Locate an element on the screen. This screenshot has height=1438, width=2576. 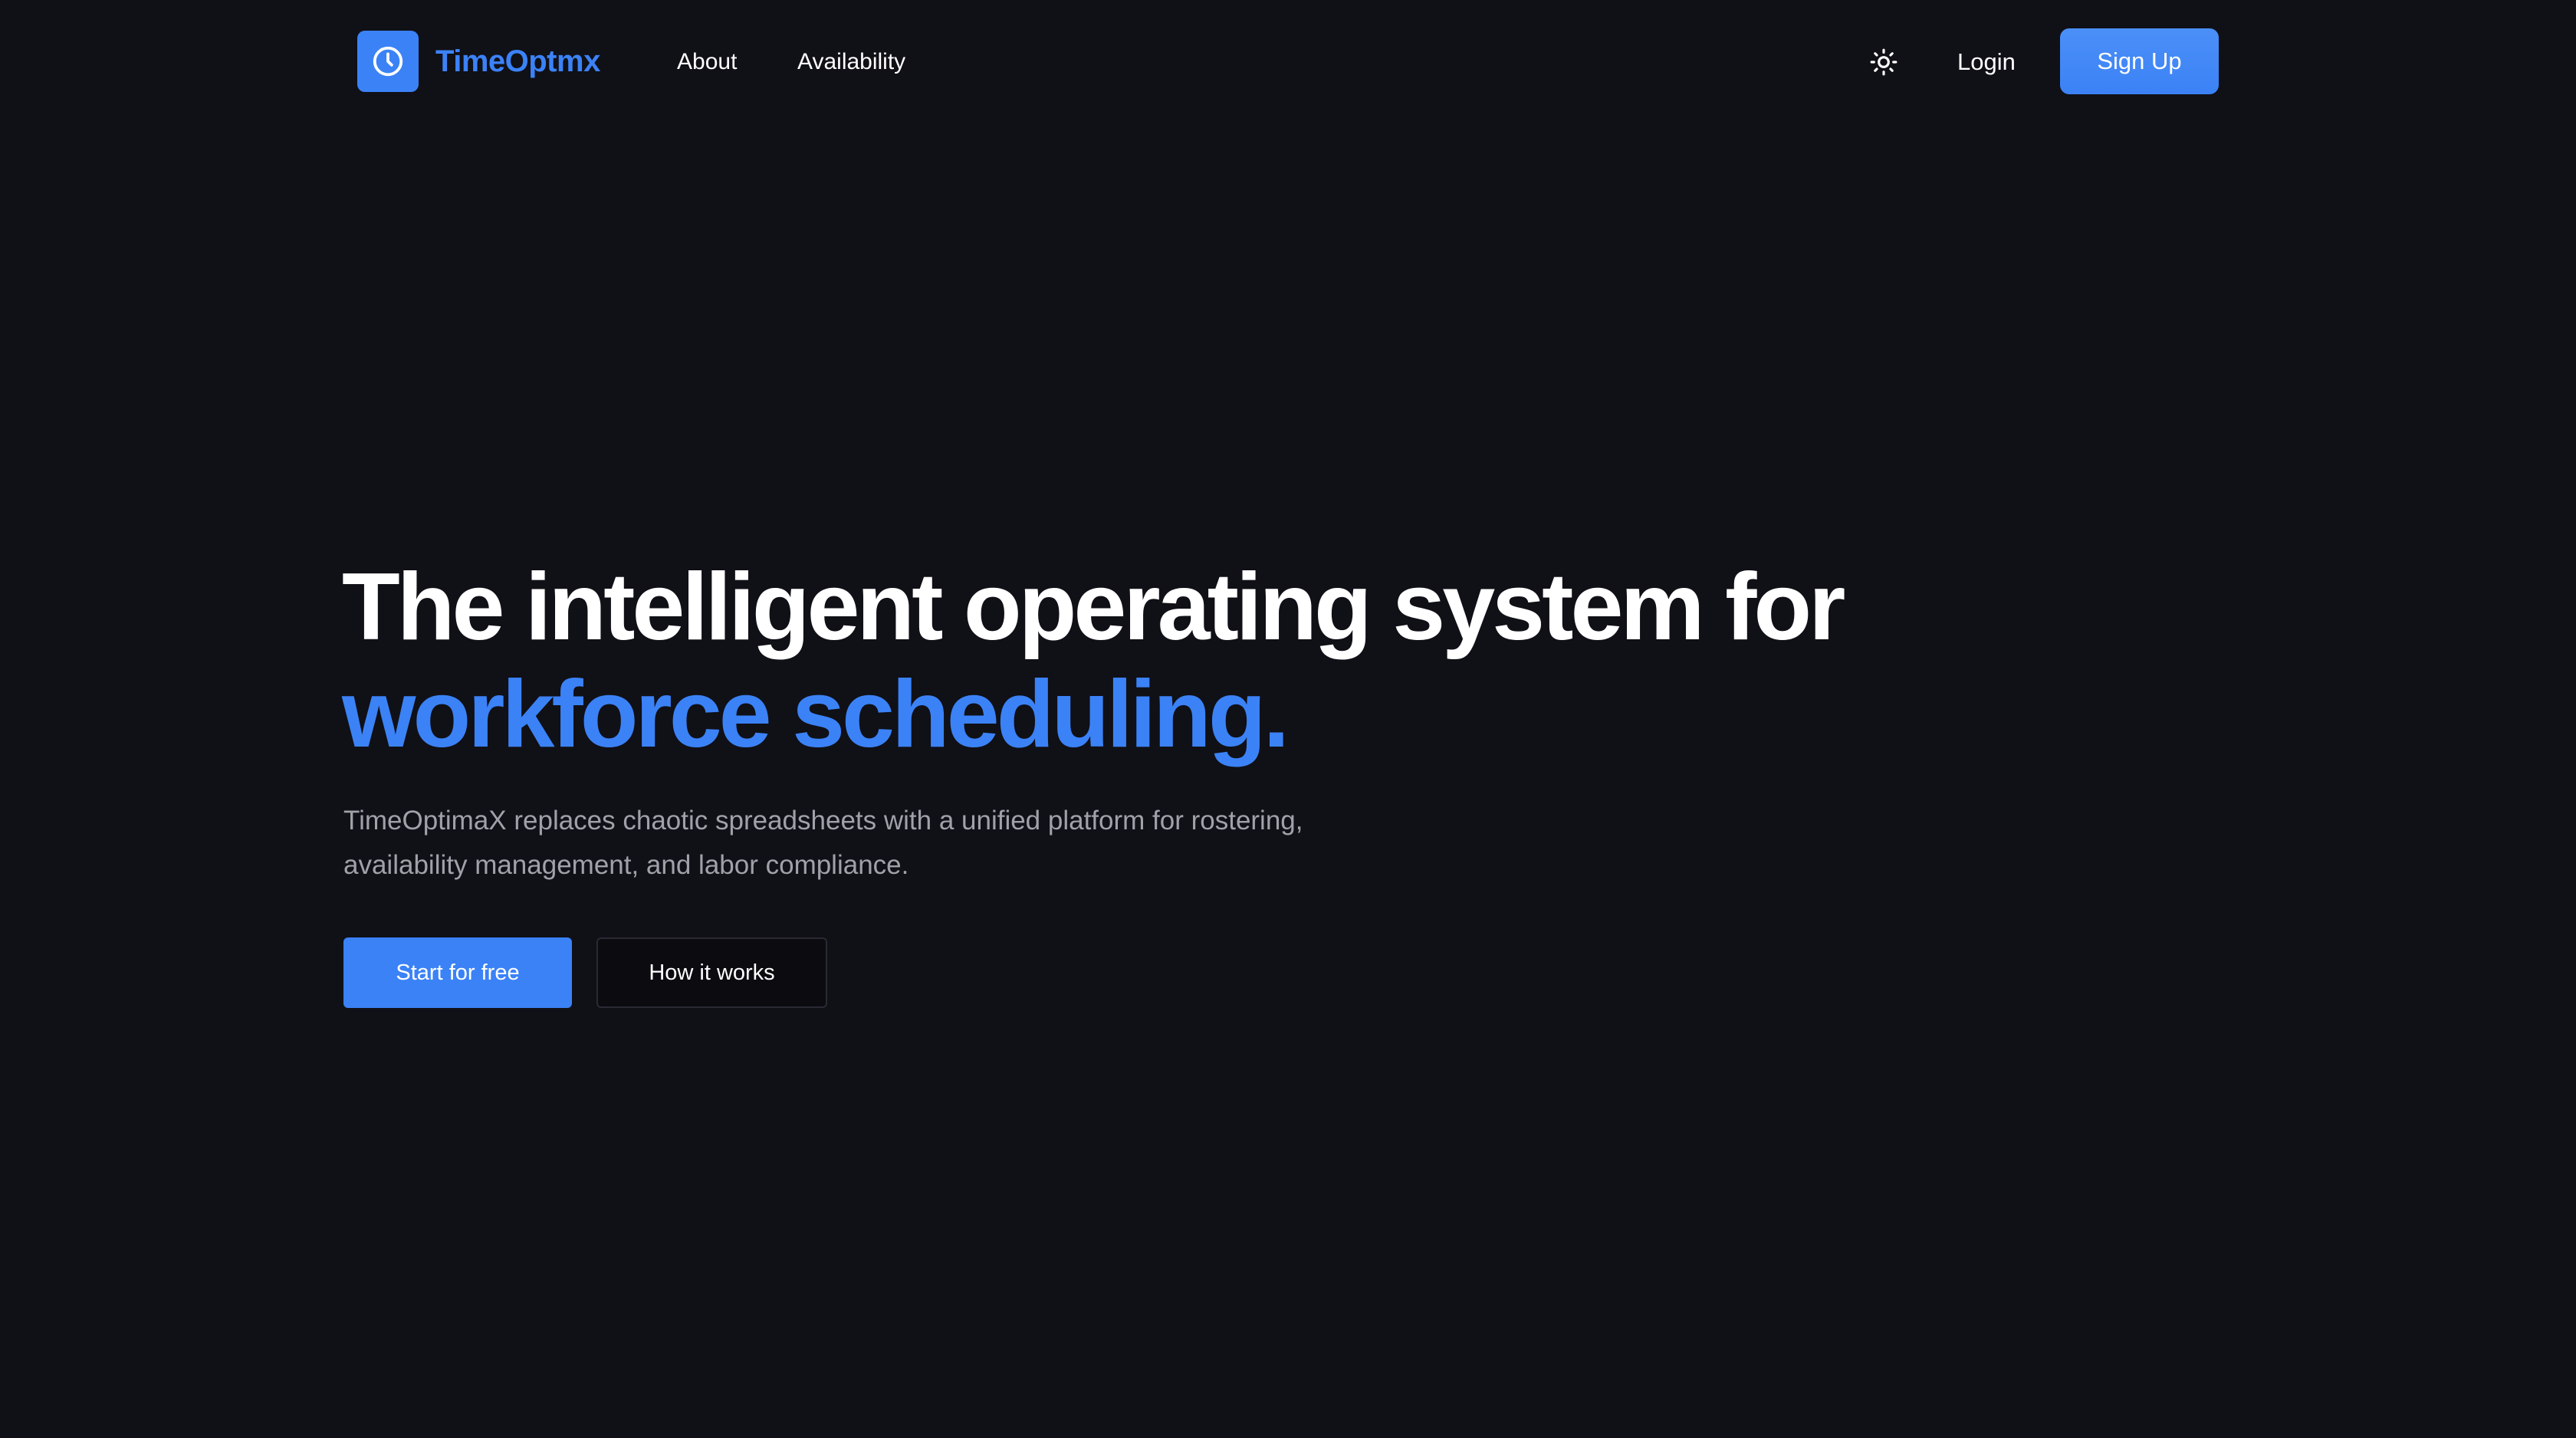
nav-link-about: About is located at coordinates (707, 62).